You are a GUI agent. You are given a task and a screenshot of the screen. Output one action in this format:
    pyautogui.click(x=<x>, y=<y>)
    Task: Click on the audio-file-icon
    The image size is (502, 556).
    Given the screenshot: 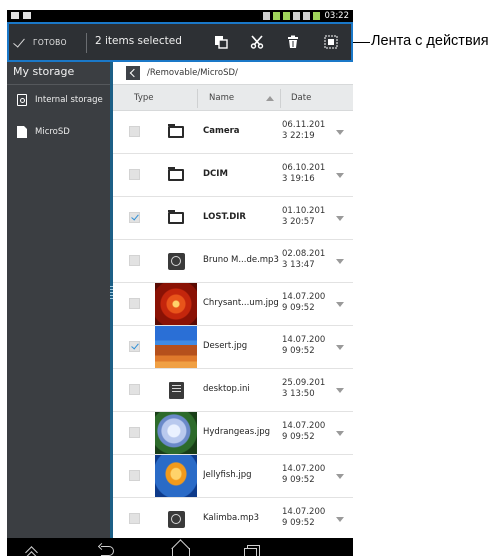 What is the action you would take?
    pyautogui.click(x=176, y=261)
    